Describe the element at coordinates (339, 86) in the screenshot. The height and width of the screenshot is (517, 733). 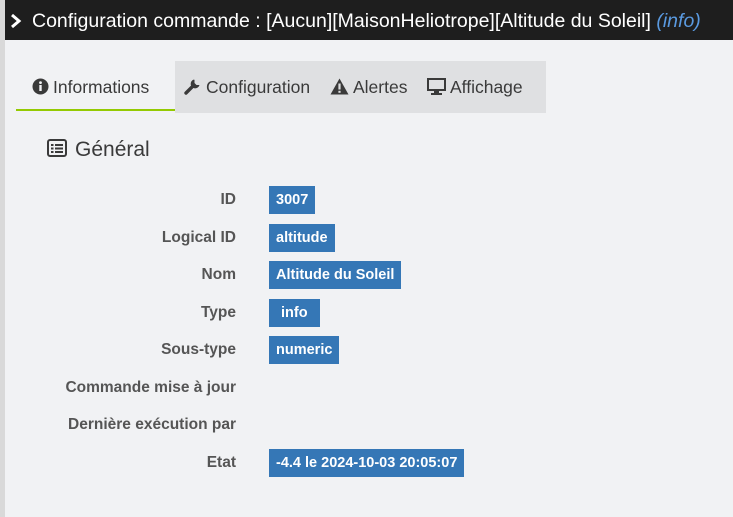
I see `warning-icon` at that location.